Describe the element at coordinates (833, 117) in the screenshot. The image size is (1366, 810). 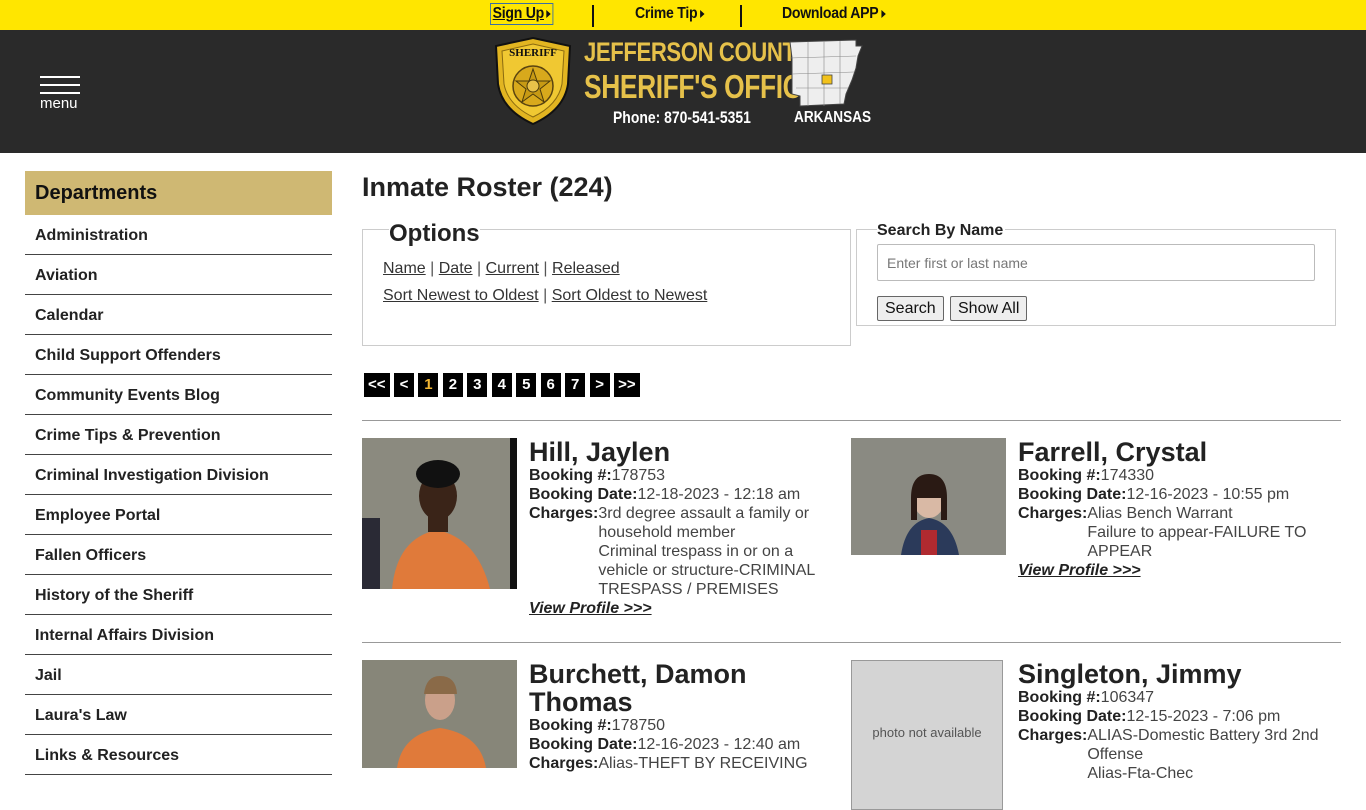
I see `state-label: ARKANSAS` at that location.